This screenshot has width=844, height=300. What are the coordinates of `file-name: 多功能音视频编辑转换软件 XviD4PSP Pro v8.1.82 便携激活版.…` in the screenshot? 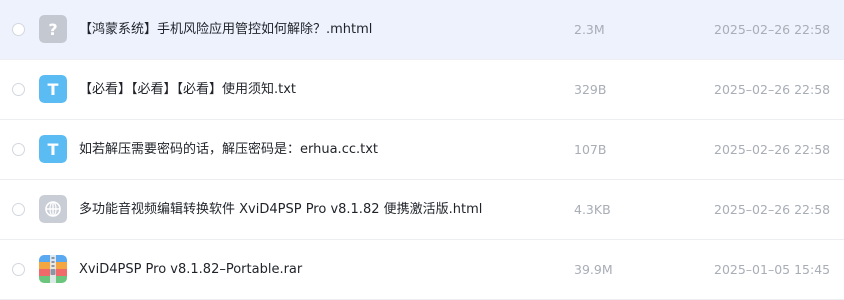 It's located at (280, 210).